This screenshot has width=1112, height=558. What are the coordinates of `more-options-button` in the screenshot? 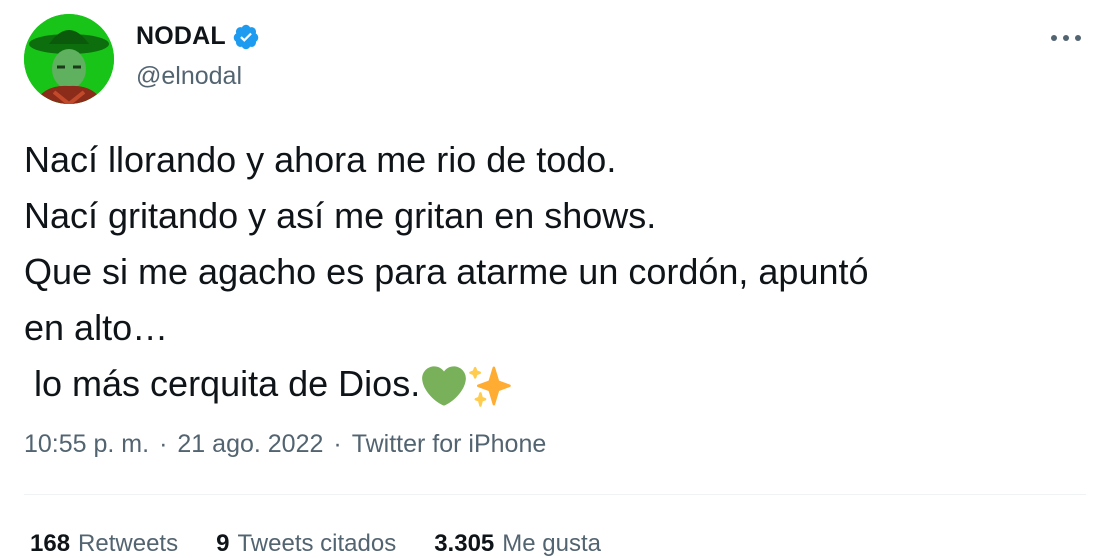 It's located at (1066, 38).